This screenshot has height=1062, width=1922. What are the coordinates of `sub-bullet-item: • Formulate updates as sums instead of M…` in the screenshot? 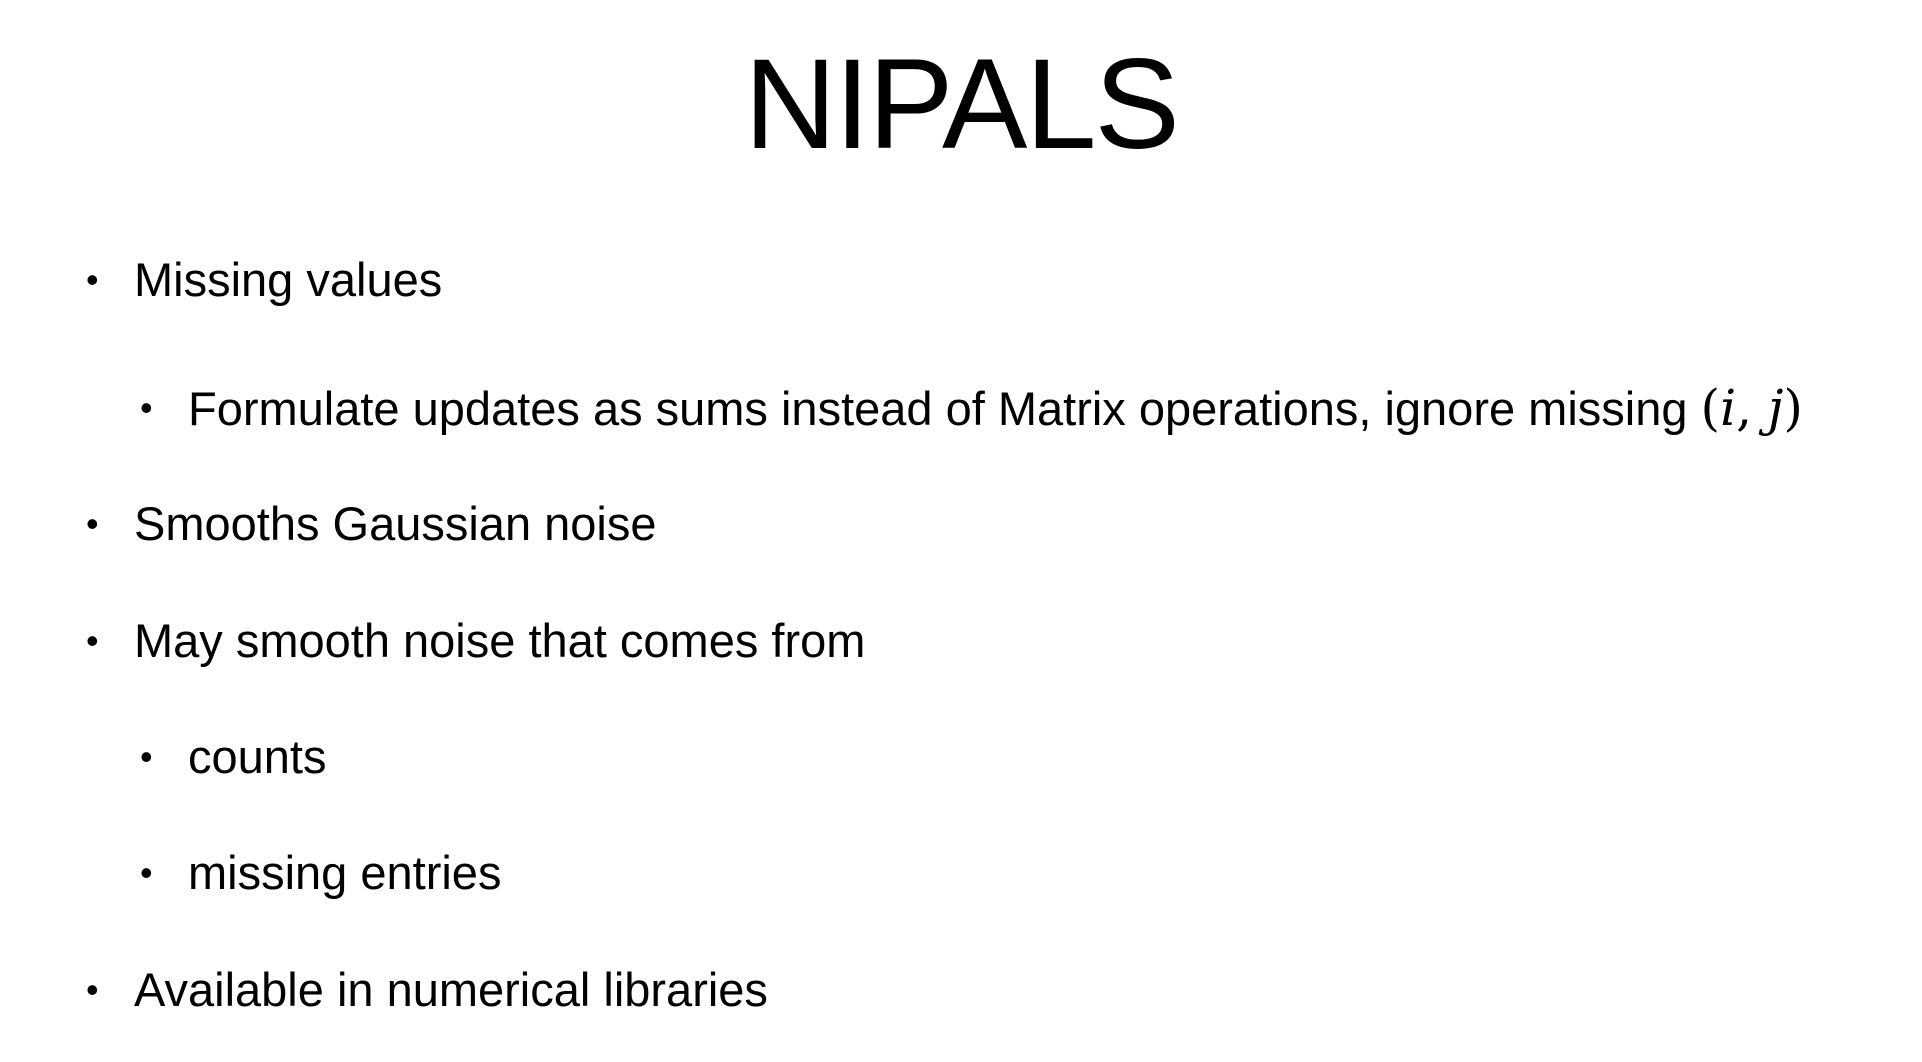 It's located at (971, 408).